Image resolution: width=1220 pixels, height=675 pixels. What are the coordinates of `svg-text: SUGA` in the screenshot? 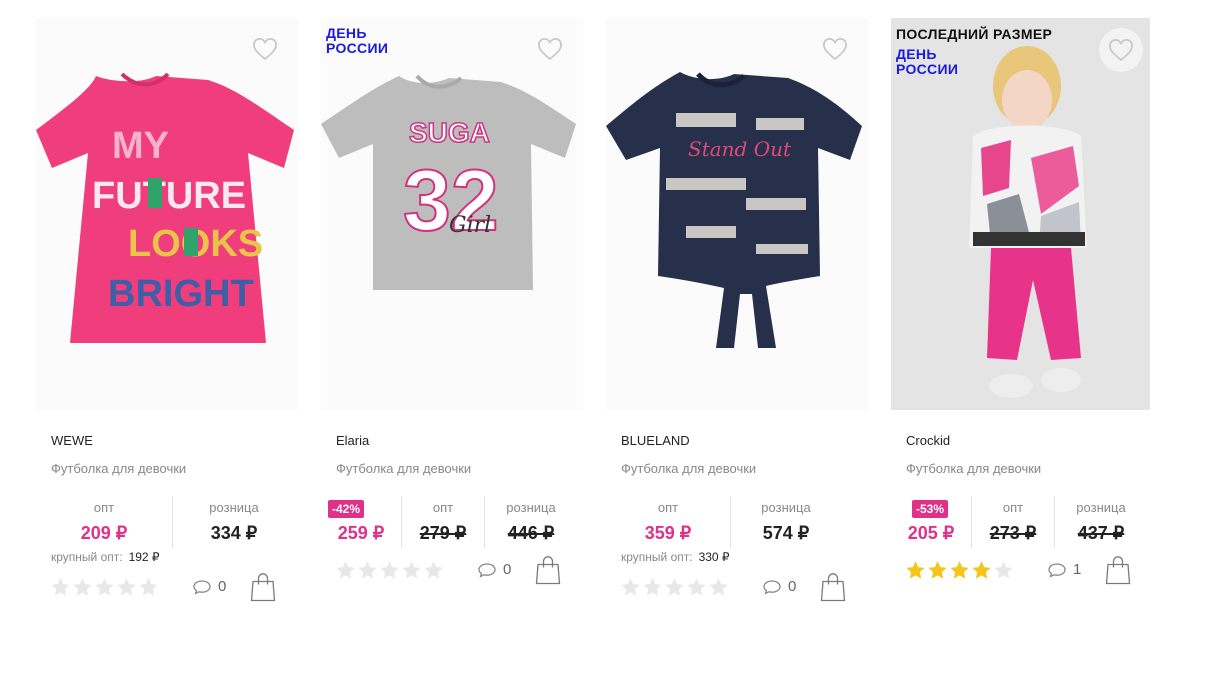 It's located at (449, 132).